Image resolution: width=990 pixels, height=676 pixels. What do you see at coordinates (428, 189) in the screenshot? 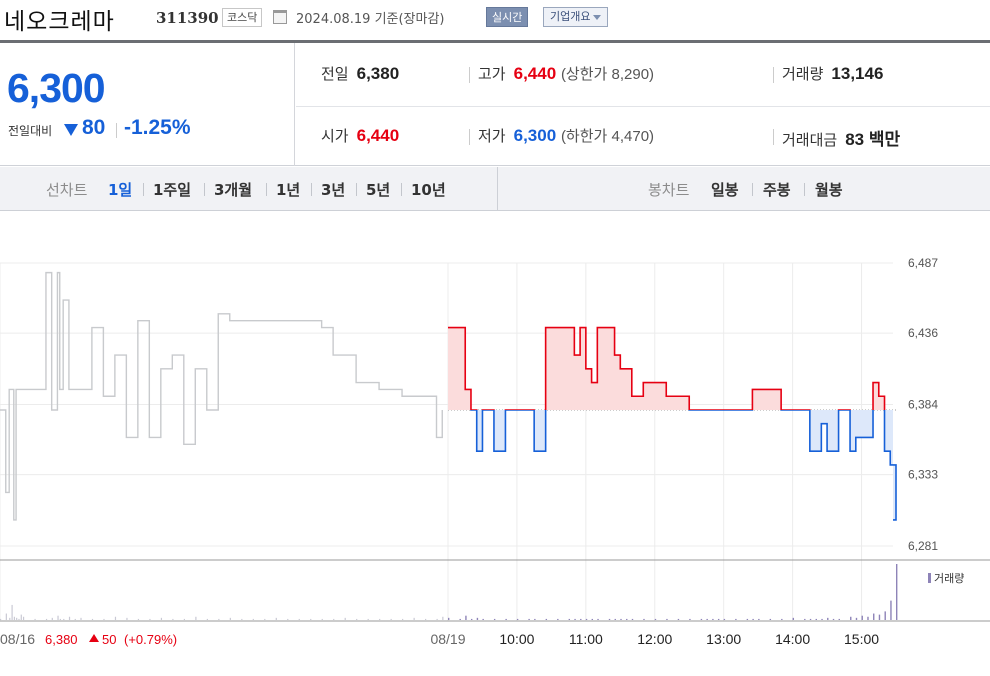
I see `tab-10y: 10년` at bounding box center [428, 189].